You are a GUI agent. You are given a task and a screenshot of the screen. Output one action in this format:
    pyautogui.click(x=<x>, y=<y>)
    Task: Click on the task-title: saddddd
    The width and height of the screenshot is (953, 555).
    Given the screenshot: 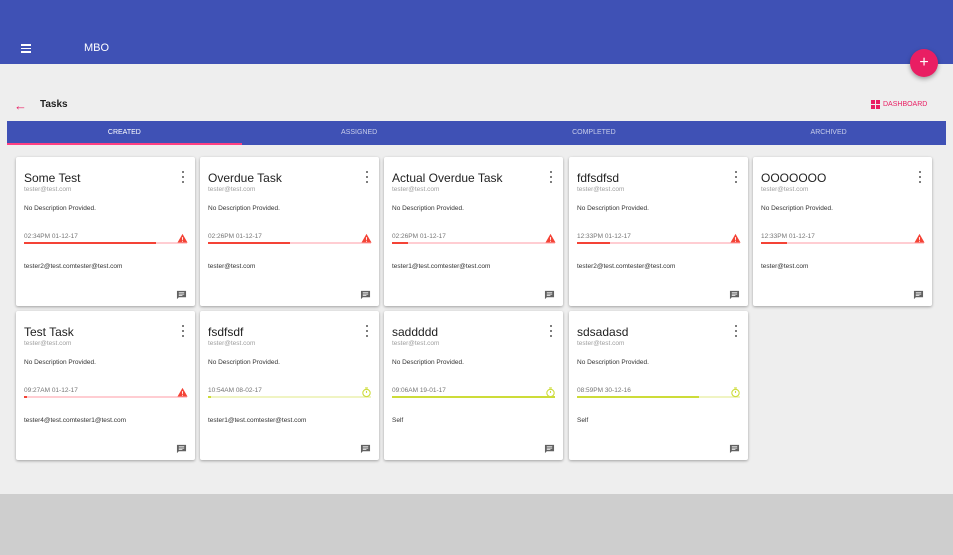 What is the action you would take?
    pyautogui.click(x=415, y=332)
    